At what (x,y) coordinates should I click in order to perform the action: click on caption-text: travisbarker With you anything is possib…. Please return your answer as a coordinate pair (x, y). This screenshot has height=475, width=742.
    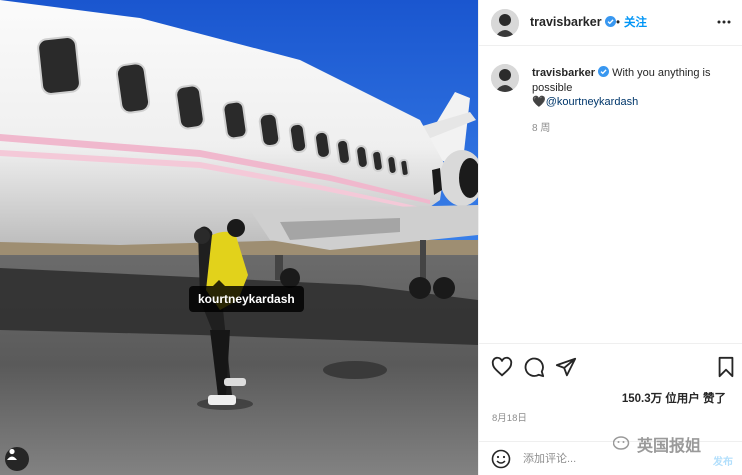
    Looking at the image, I should click on (631, 88).